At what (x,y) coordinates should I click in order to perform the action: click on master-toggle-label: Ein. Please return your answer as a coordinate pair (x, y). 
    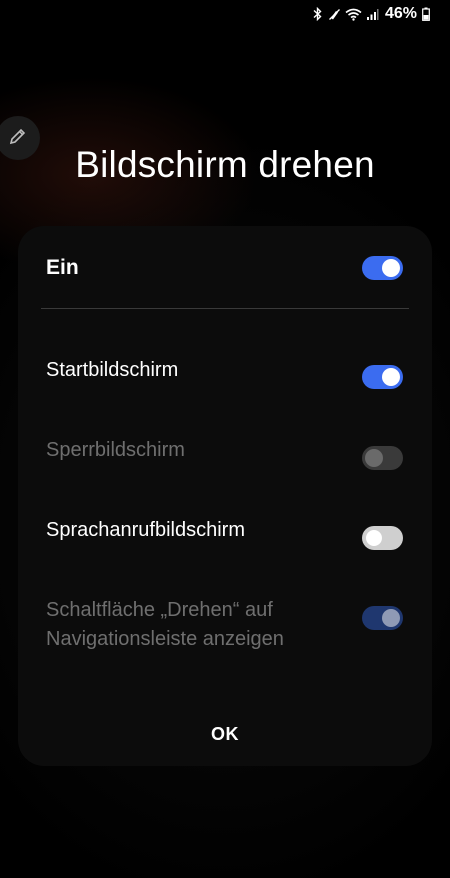
    Looking at the image, I should click on (62, 267).